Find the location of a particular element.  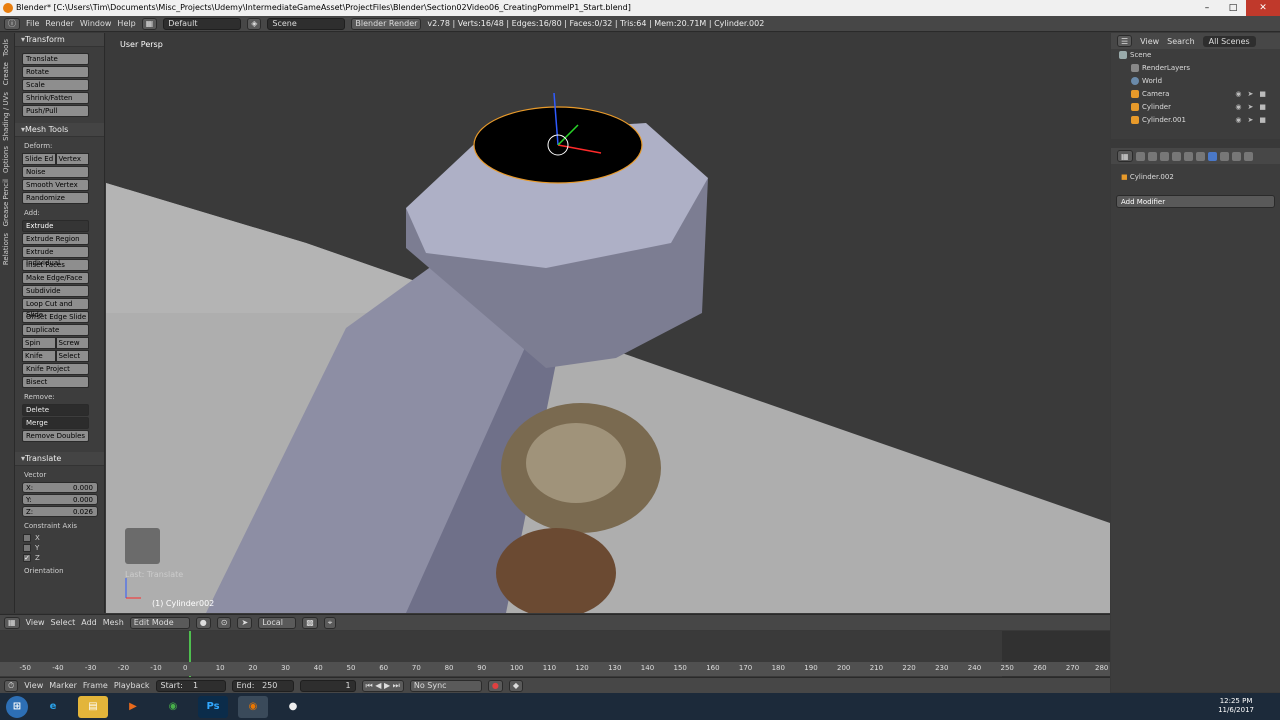

tab-create: Create is located at coordinates (6, 73).